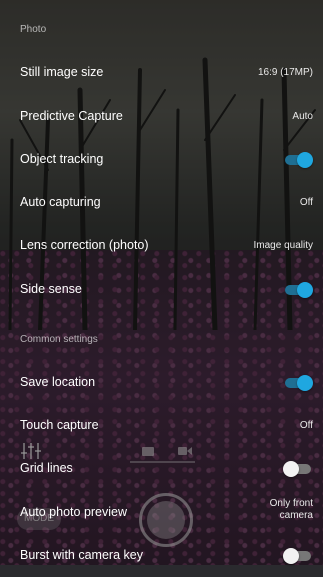 The height and width of the screenshot is (577, 323). What do you see at coordinates (298, 556) in the screenshot?
I see `burst-toggle` at bounding box center [298, 556].